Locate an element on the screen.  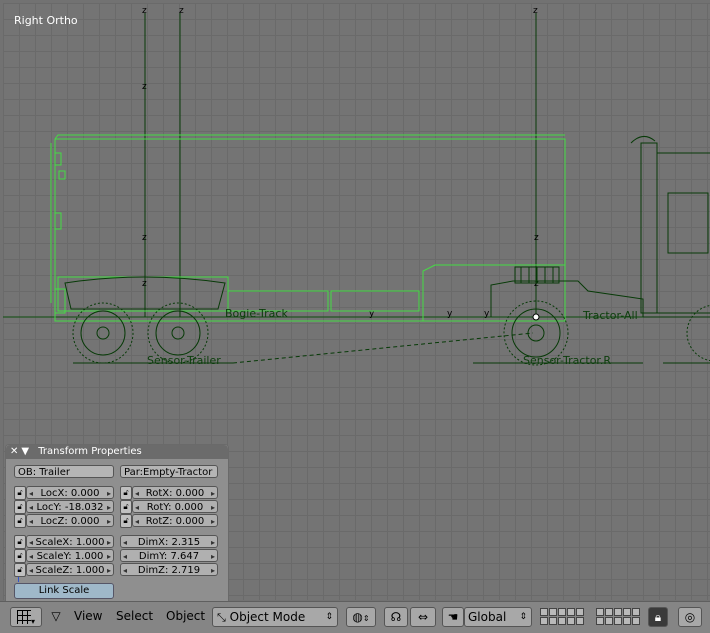
label-sensor-trailer: Sensor-Trailer is located at coordinates (184, 360).